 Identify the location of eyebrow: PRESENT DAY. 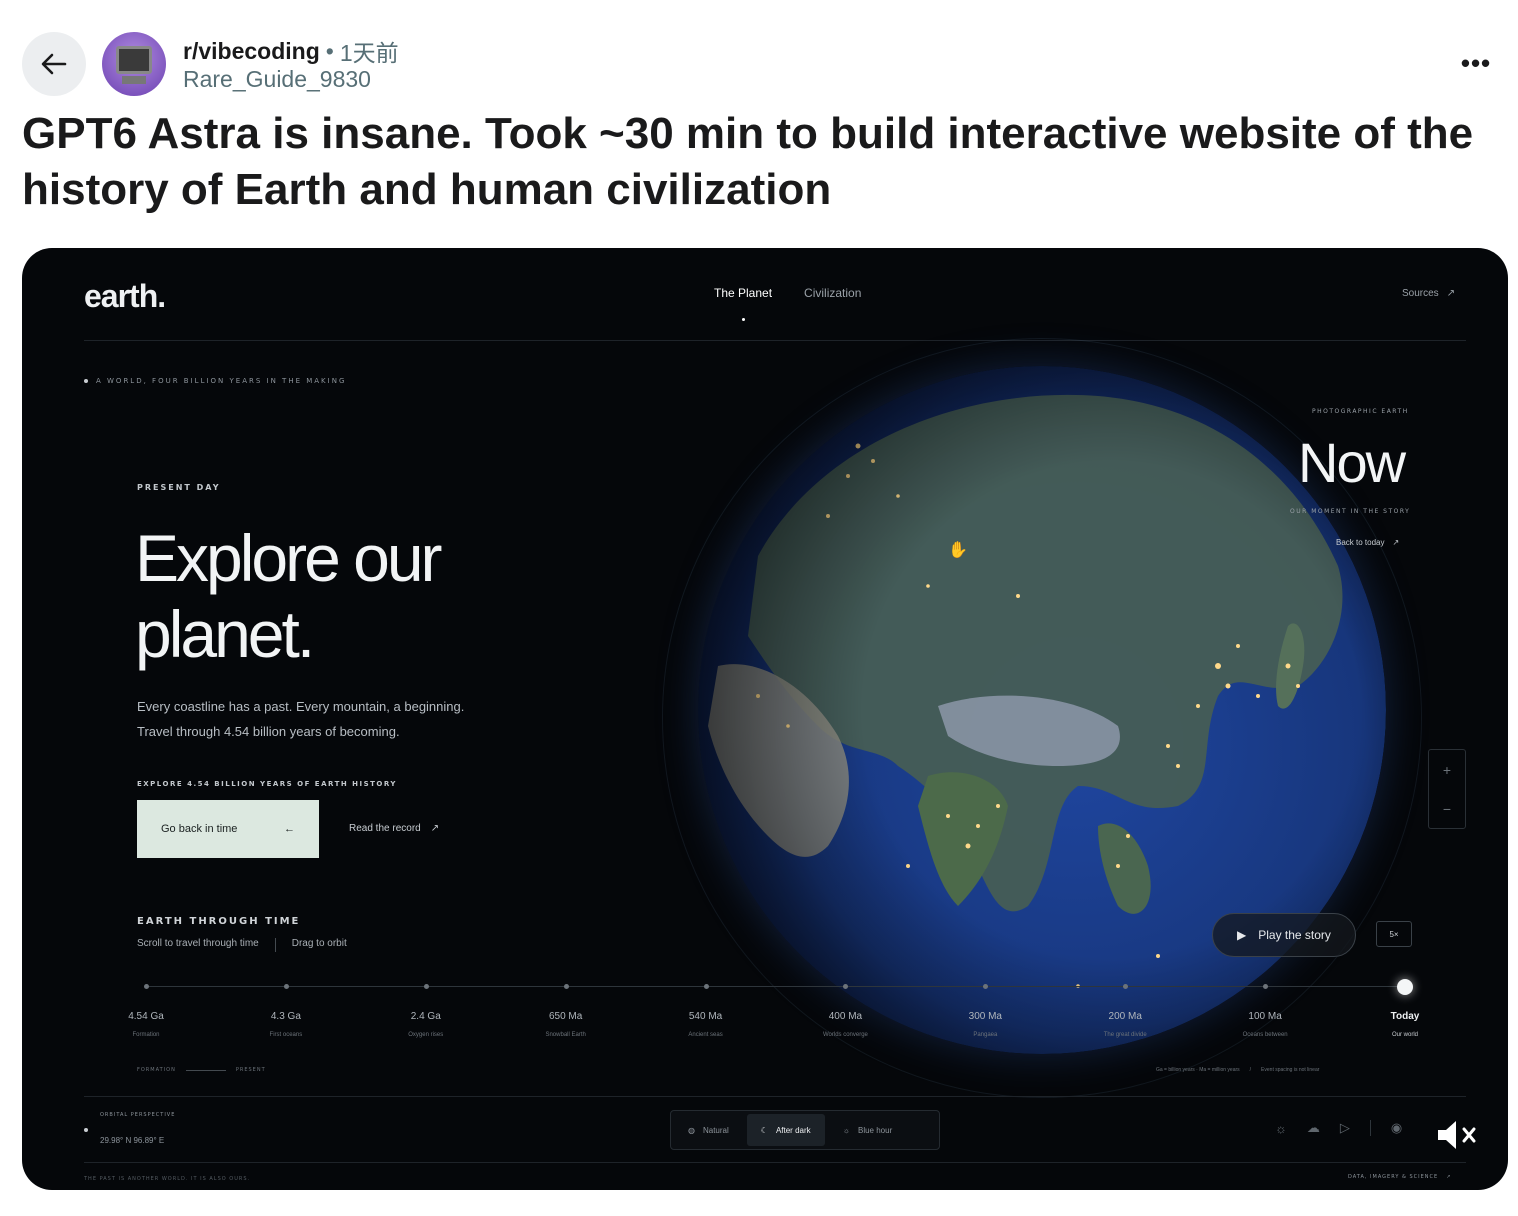
(179, 487).